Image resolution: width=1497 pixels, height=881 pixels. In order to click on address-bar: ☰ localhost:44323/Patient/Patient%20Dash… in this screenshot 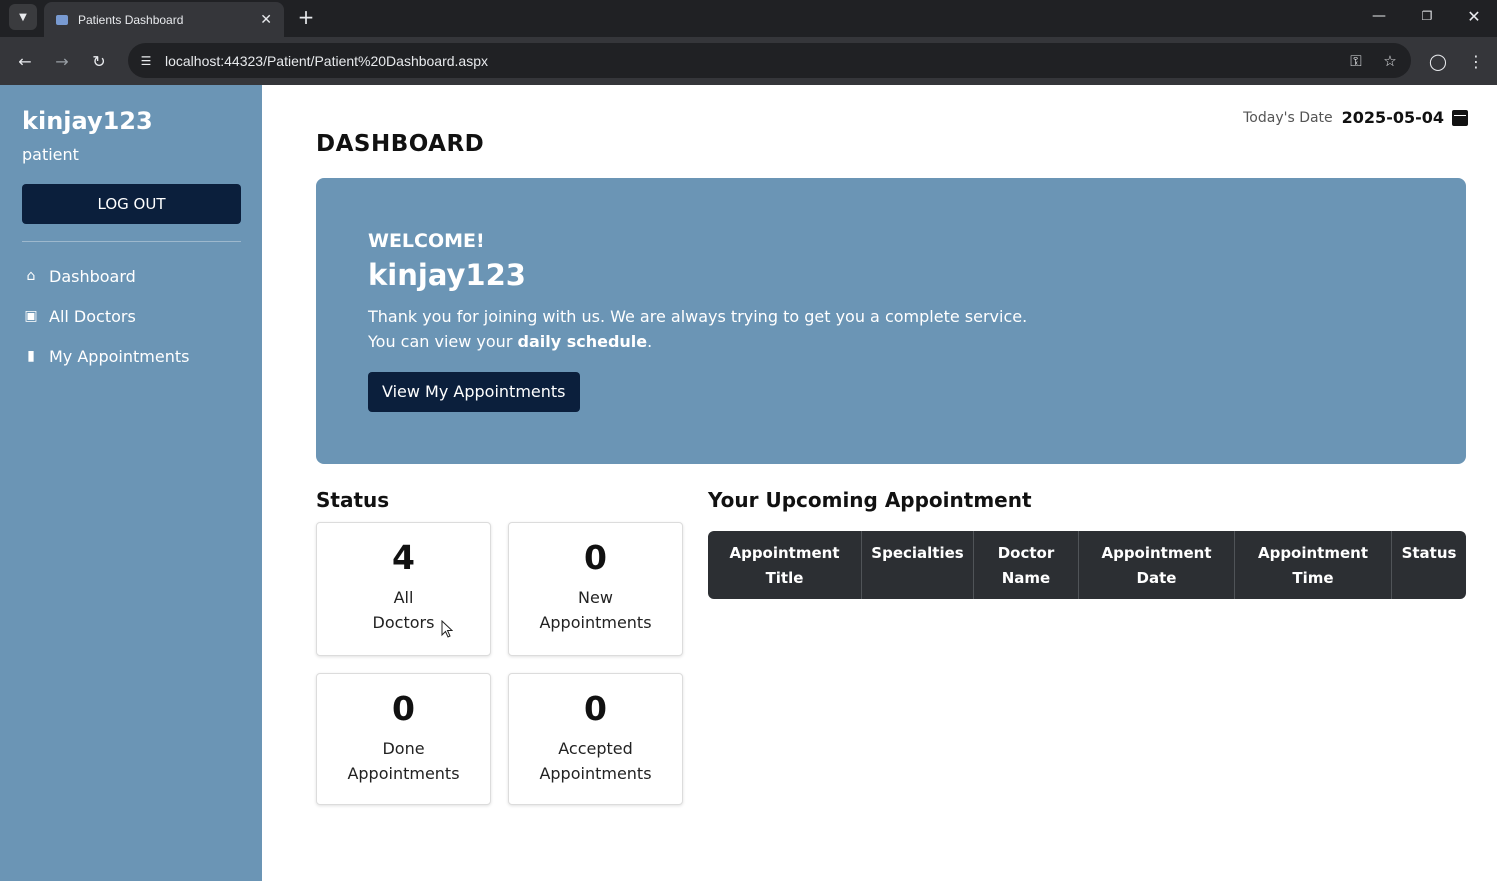, I will do `click(769, 60)`.